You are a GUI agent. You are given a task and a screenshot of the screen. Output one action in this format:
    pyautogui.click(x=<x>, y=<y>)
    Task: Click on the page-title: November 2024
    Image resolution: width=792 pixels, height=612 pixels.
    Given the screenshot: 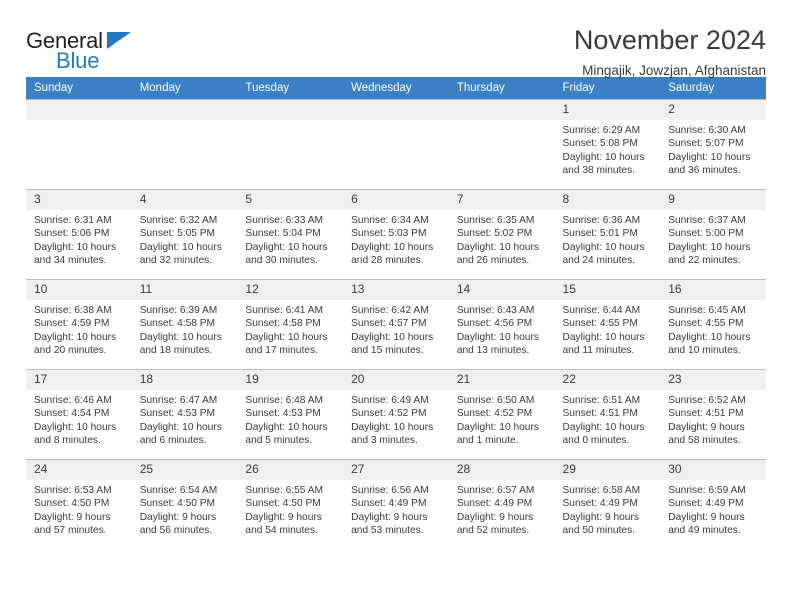 What is the action you would take?
    pyautogui.click(x=669, y=40)
    